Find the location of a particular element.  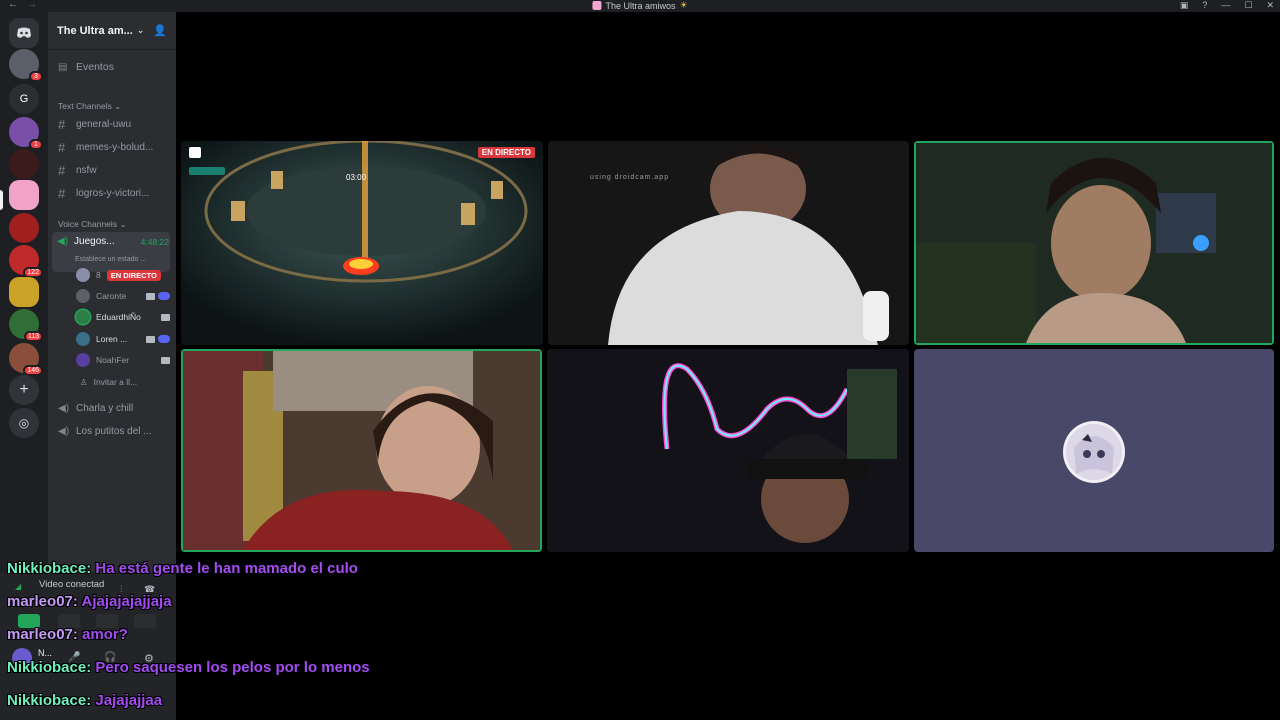

pause-icon is located at coordinates (195, 152).